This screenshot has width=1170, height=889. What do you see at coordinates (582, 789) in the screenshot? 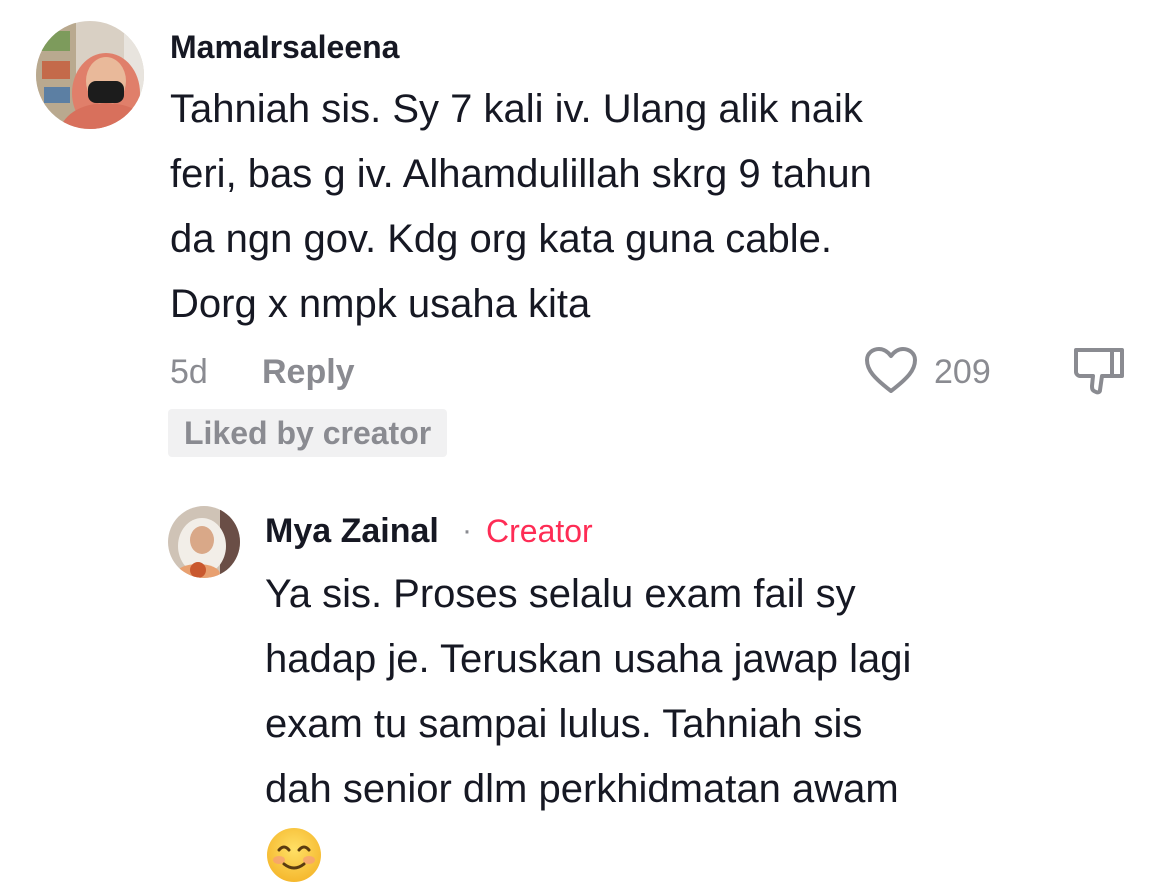
I see `reply-text-line: dah senior dlm perkhidmatan awam` at bounding box center [582, 789].